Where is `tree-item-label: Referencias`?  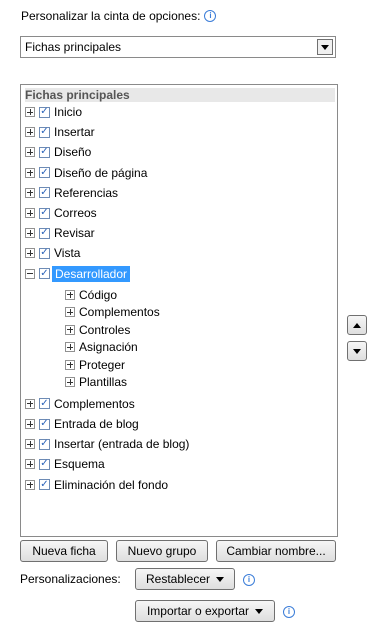 tree-item-label: Referencias is located at coordinates (86, 192).